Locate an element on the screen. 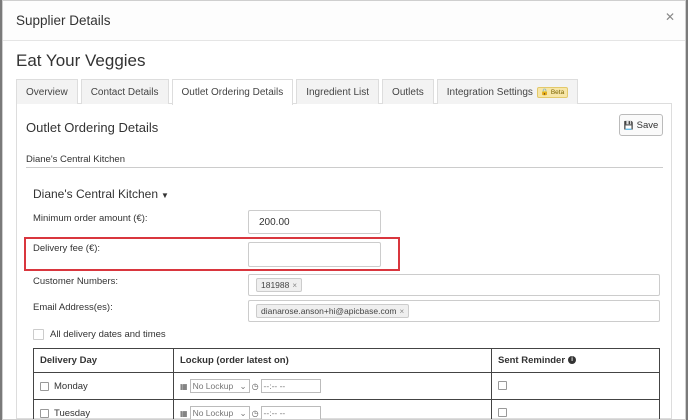 This screenshot has height=420, width=688. customer-number-tag: 181988 × is located at coordinates (279, 285).